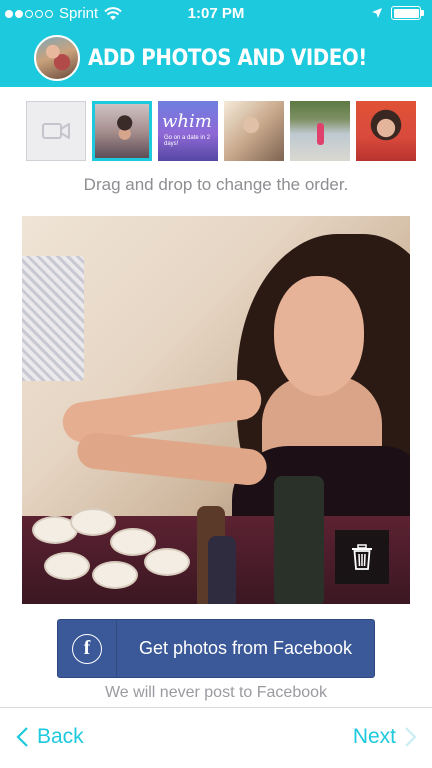  I want to click on title-row: ADD PHOTOS AND VIDEO!, so click(216, 58).